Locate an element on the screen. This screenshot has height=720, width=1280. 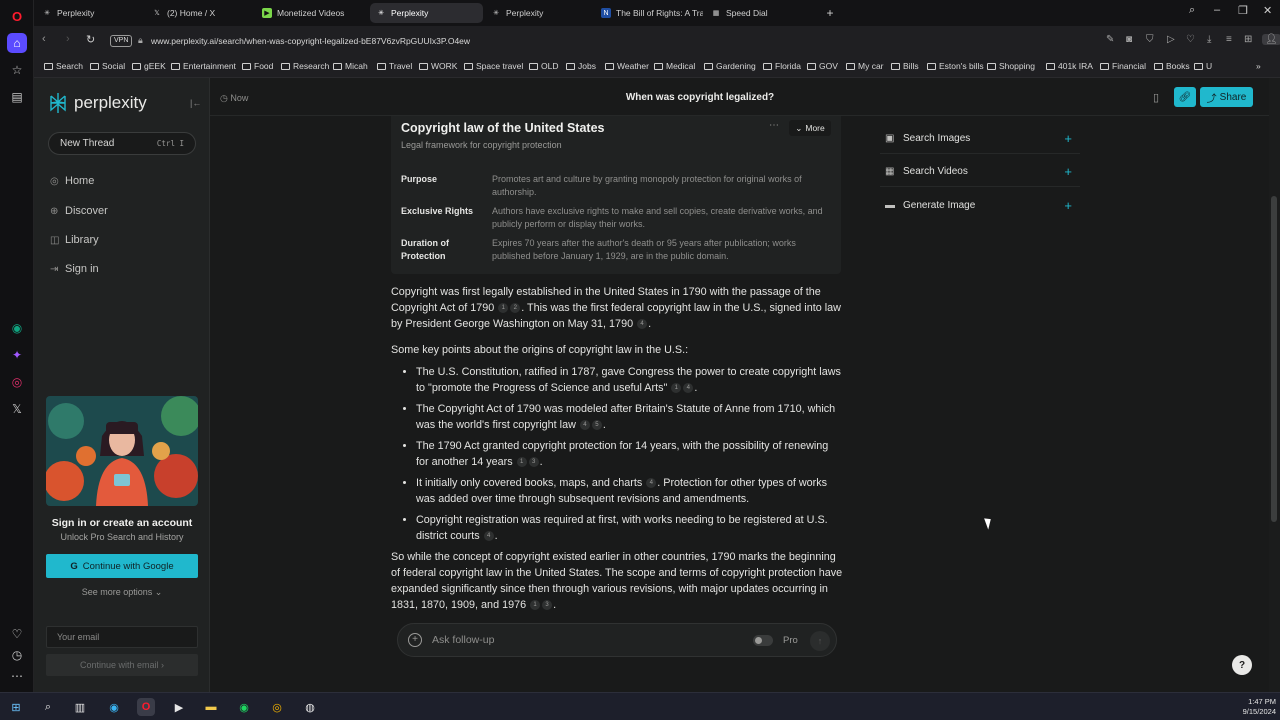
bookmark-social: Social is located at coordinates (107, 66).